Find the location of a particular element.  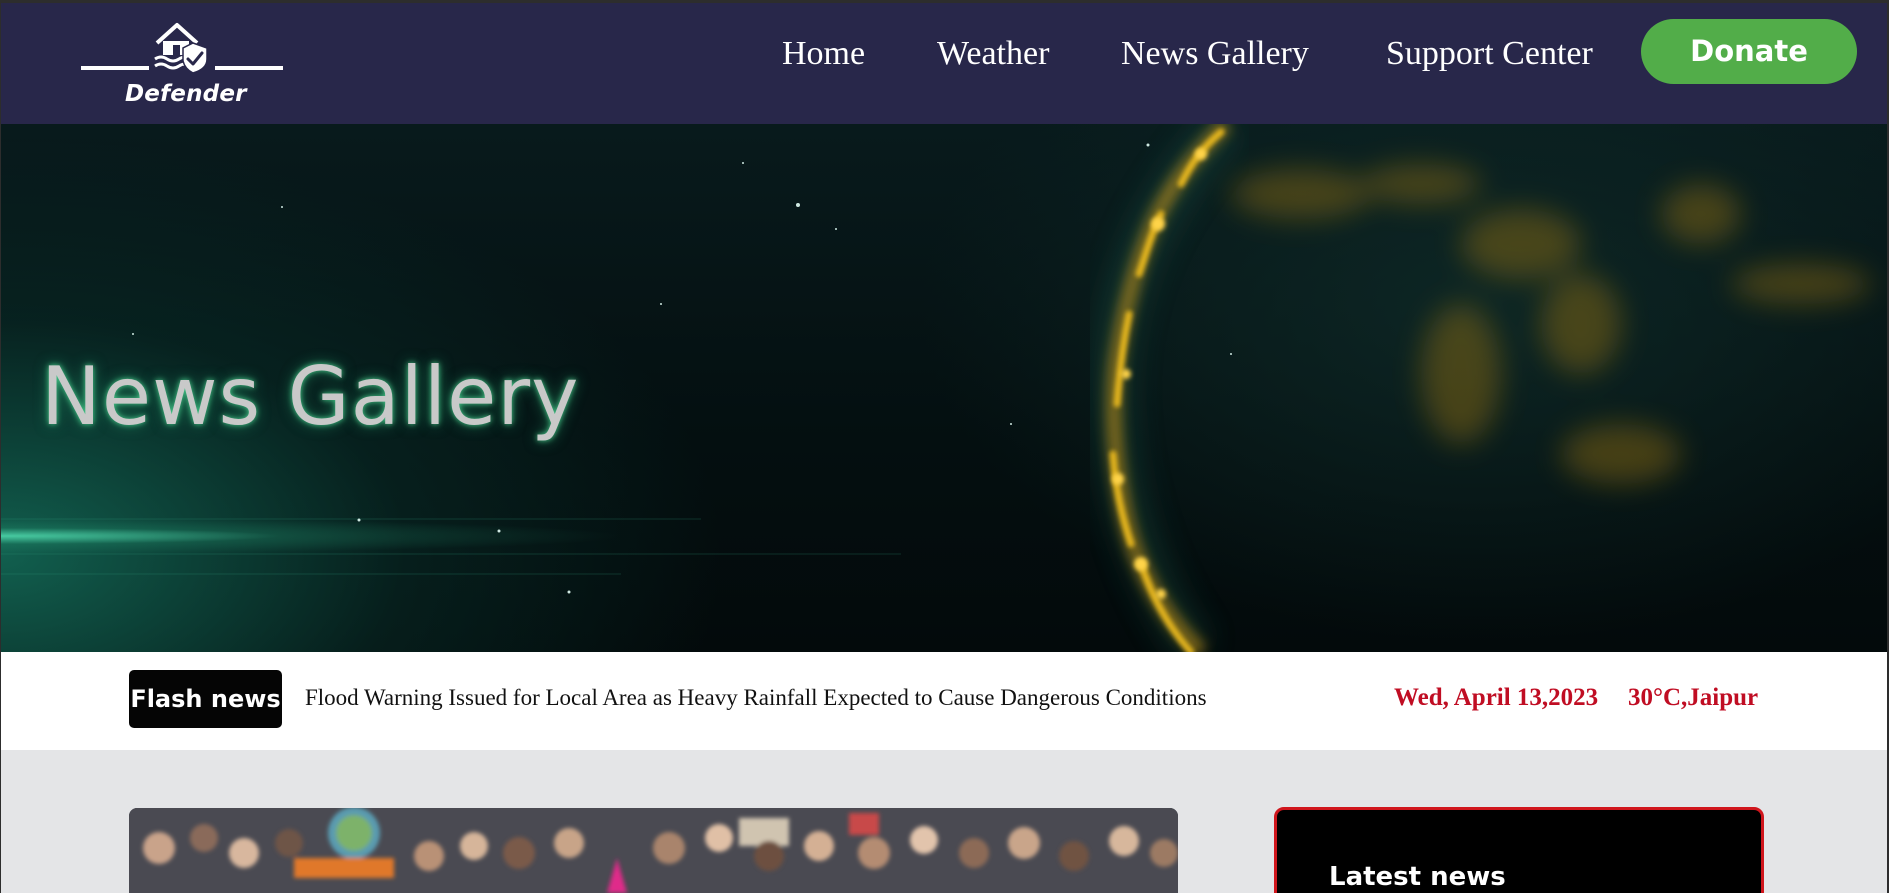

current-date: Wed, April 13,2023 is located at coordinates (1496, 697).